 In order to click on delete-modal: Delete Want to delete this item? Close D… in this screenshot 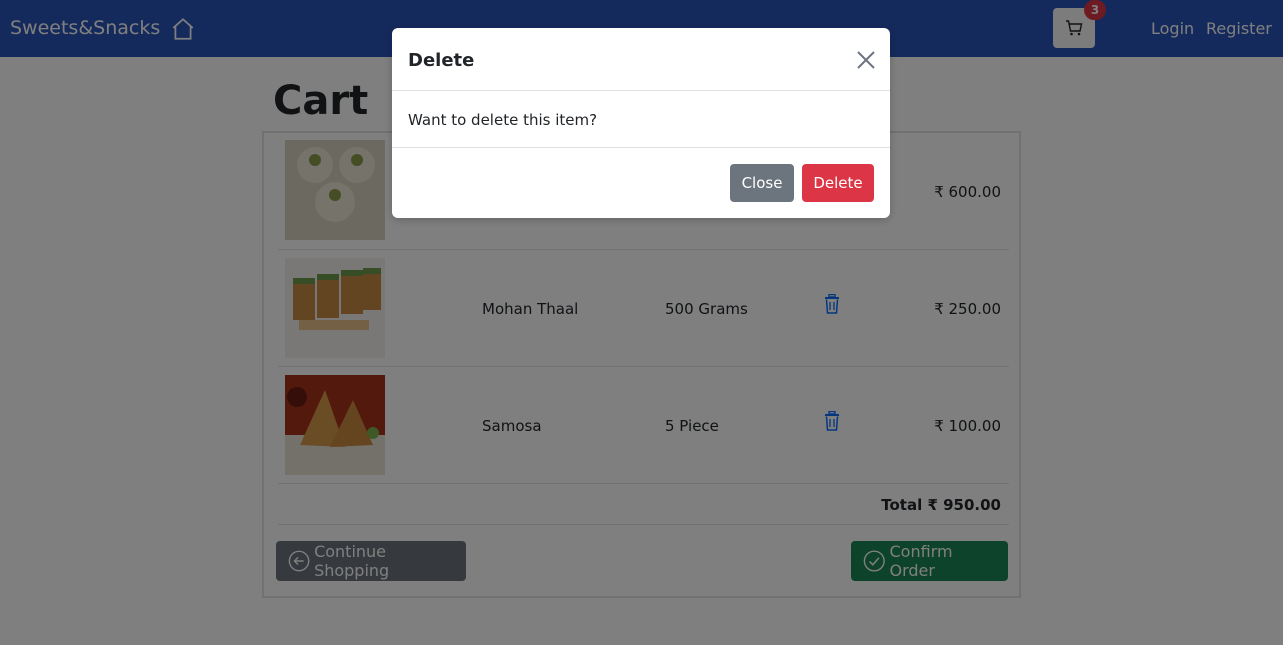, I will do `click(641, 123)`.